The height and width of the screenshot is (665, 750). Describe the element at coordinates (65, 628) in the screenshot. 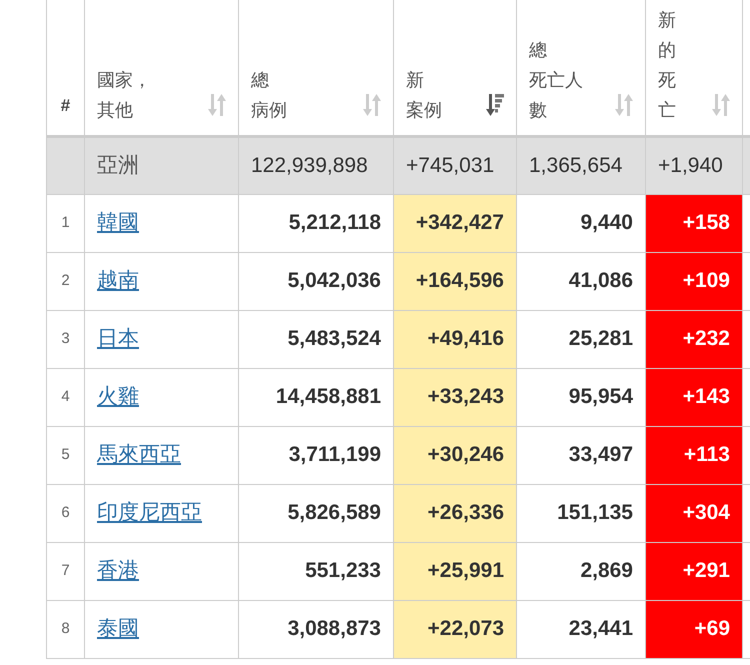

I see `rank-number: 8` at that location.